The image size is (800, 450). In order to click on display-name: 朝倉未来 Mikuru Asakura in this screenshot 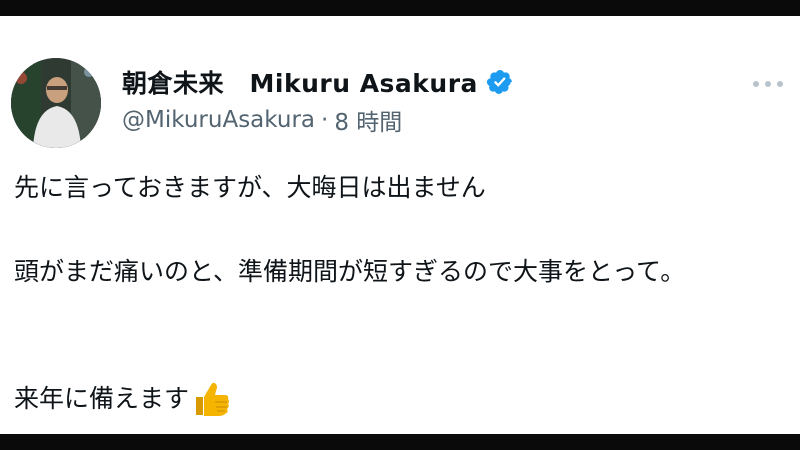, I will do `click(300, 82)`.